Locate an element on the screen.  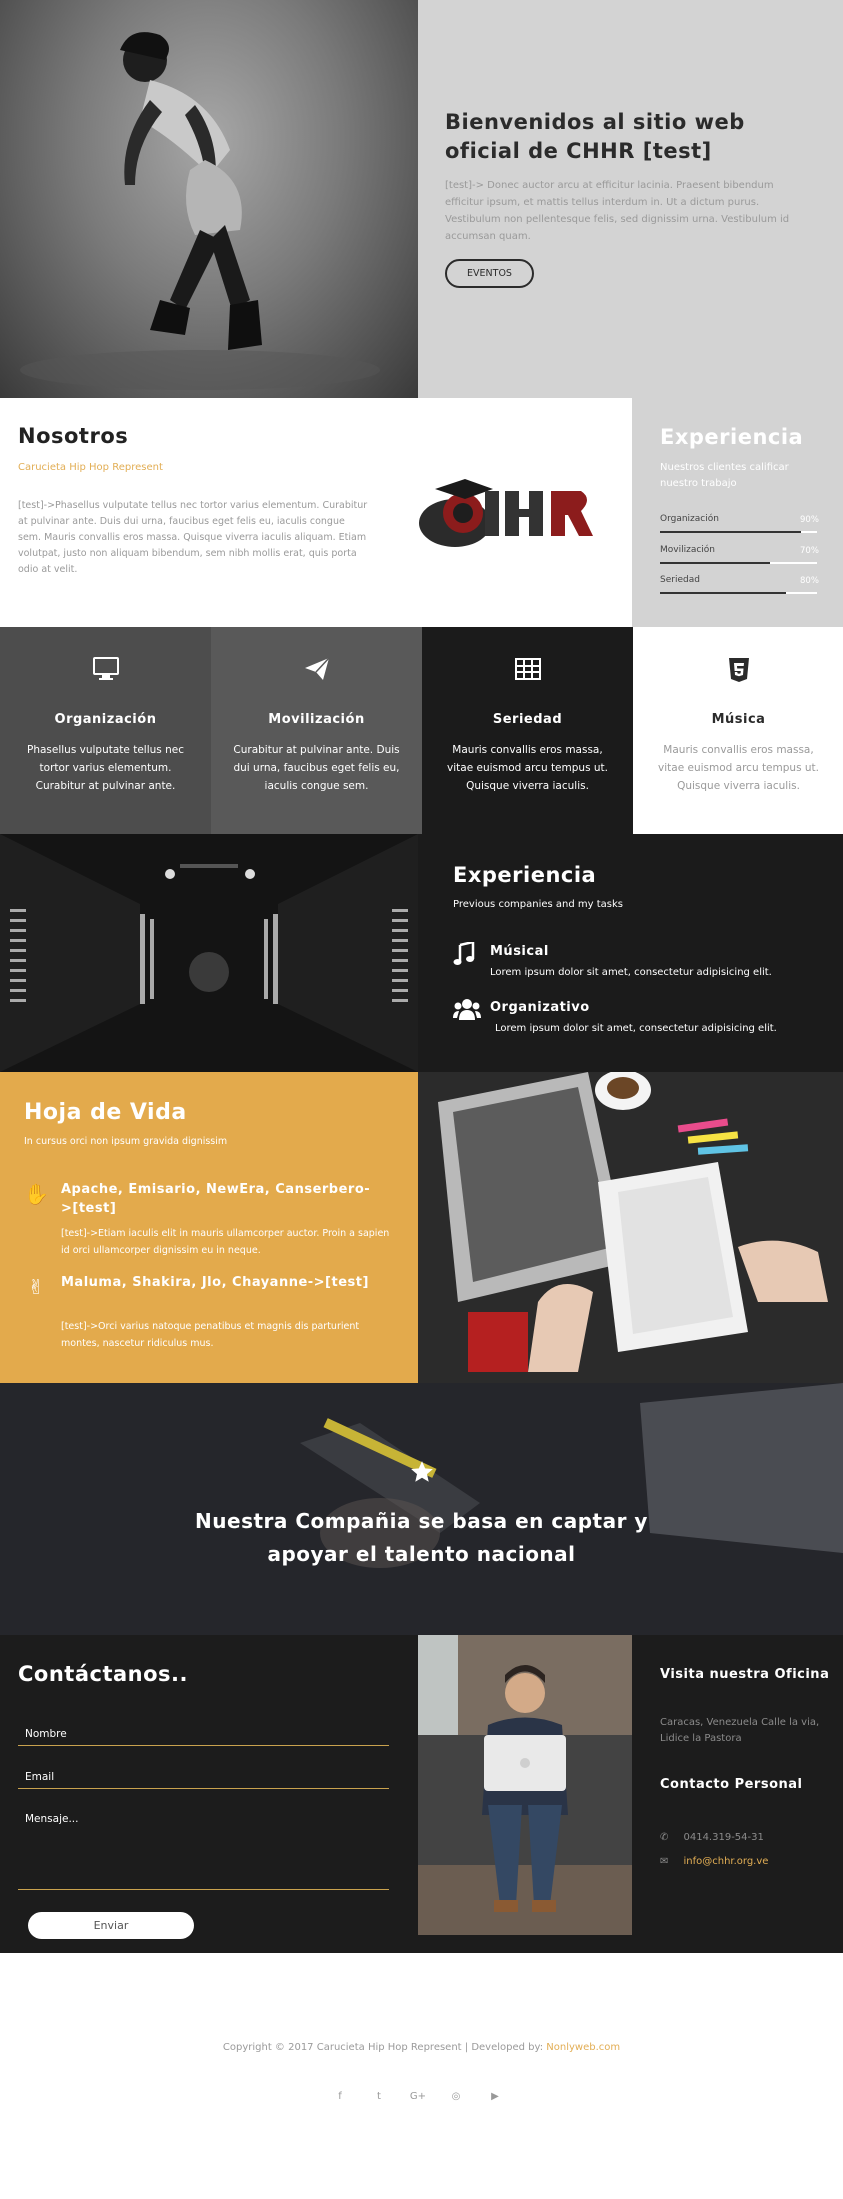
twitter-icon: t is located at coordinates (379, 2097).